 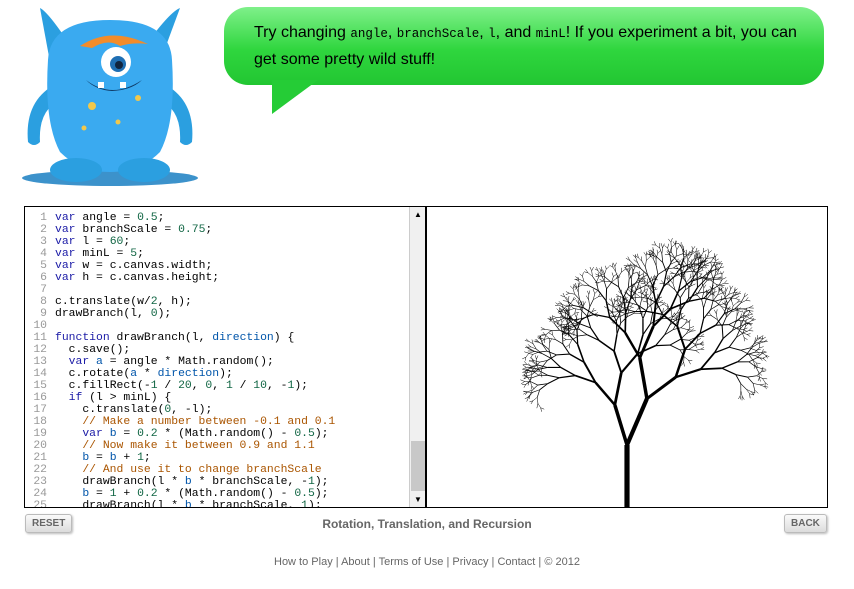 I want to click on code-line: 1 var angle = 0.5;, so click(x=180, y=218).